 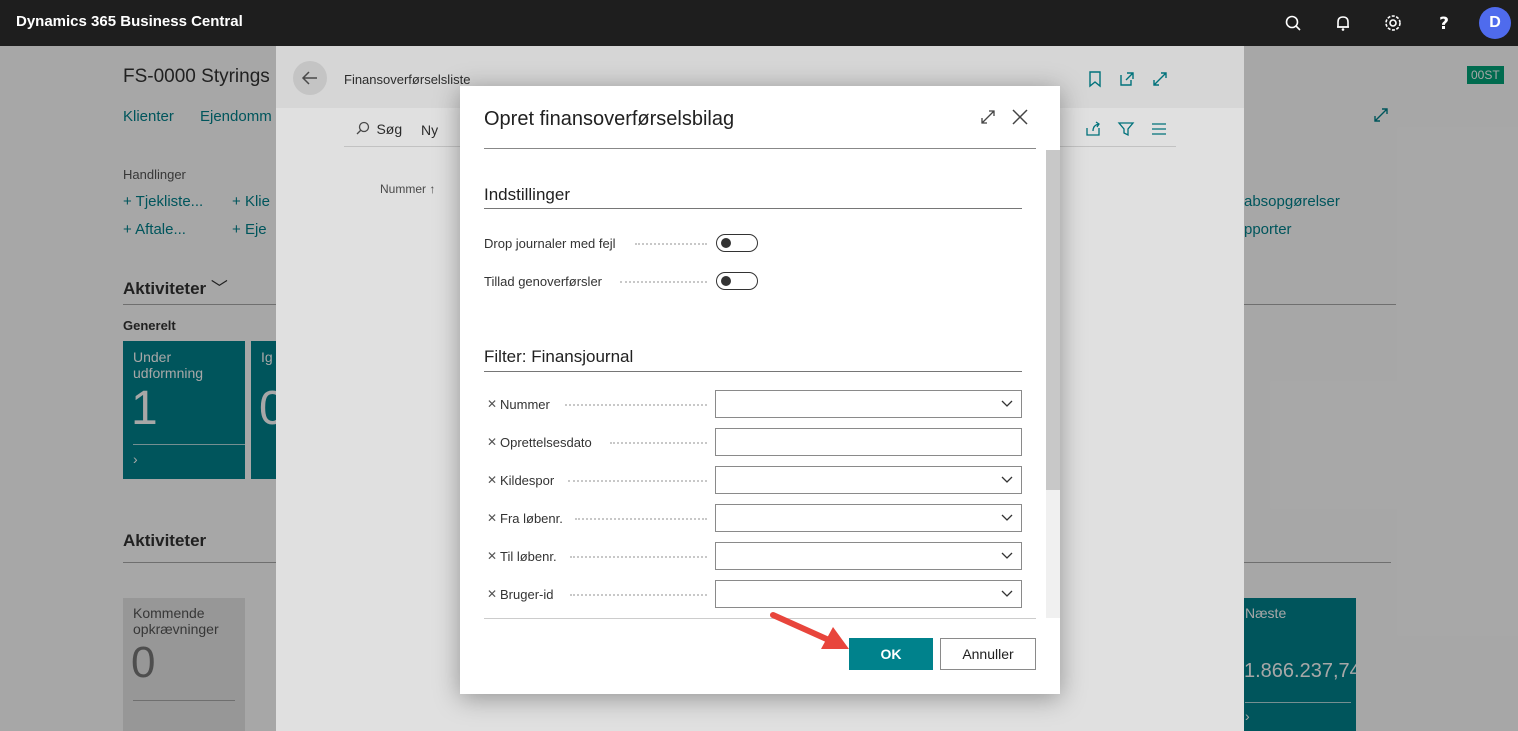 What do you see at coordinates (531, 518) in the screenshot?
I see `filter-label-from-entry: Fra løbenr.` at bounding box center [531, 518].